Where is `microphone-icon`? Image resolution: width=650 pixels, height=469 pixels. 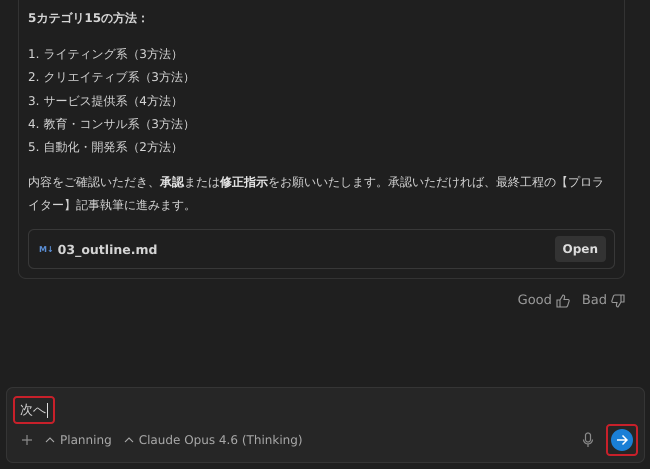 microphone-icon is located at coordinates (588, 440).